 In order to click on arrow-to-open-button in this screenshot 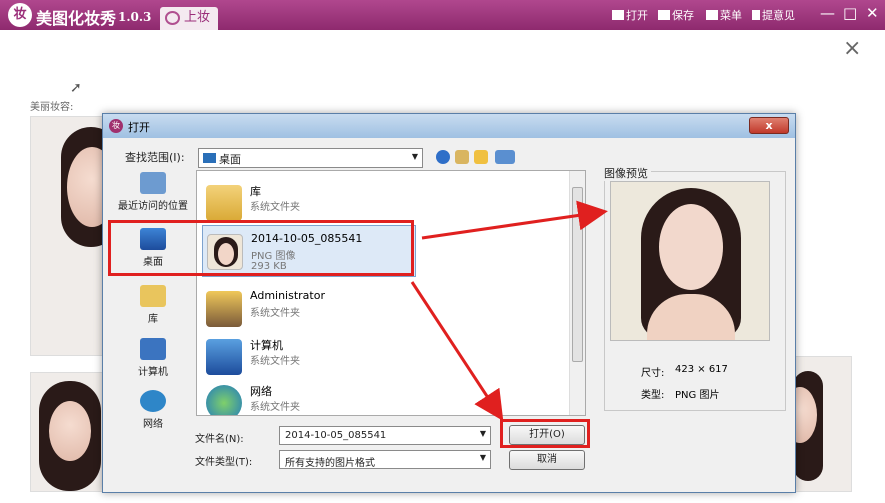, I will do `click(457, 351)`.